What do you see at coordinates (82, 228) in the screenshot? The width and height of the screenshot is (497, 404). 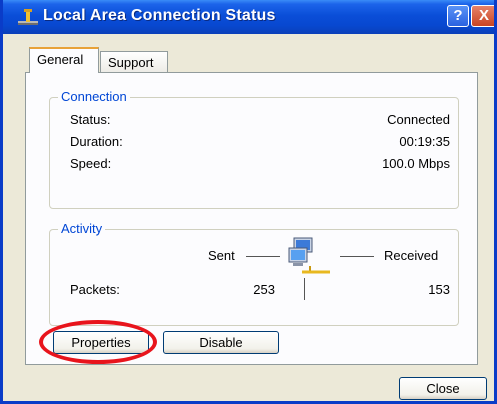 I see `activity-legend: Activity` at bounding box center [82, 228].